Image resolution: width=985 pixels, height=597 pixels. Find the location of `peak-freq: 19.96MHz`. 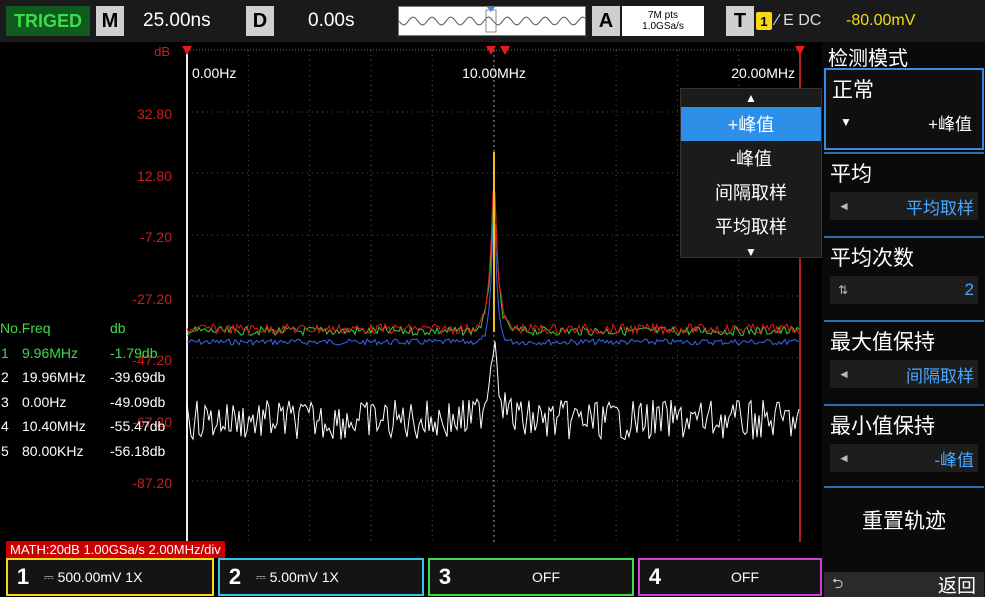

peak-freq: 19.96MHz is located at coordinates (54, 377).